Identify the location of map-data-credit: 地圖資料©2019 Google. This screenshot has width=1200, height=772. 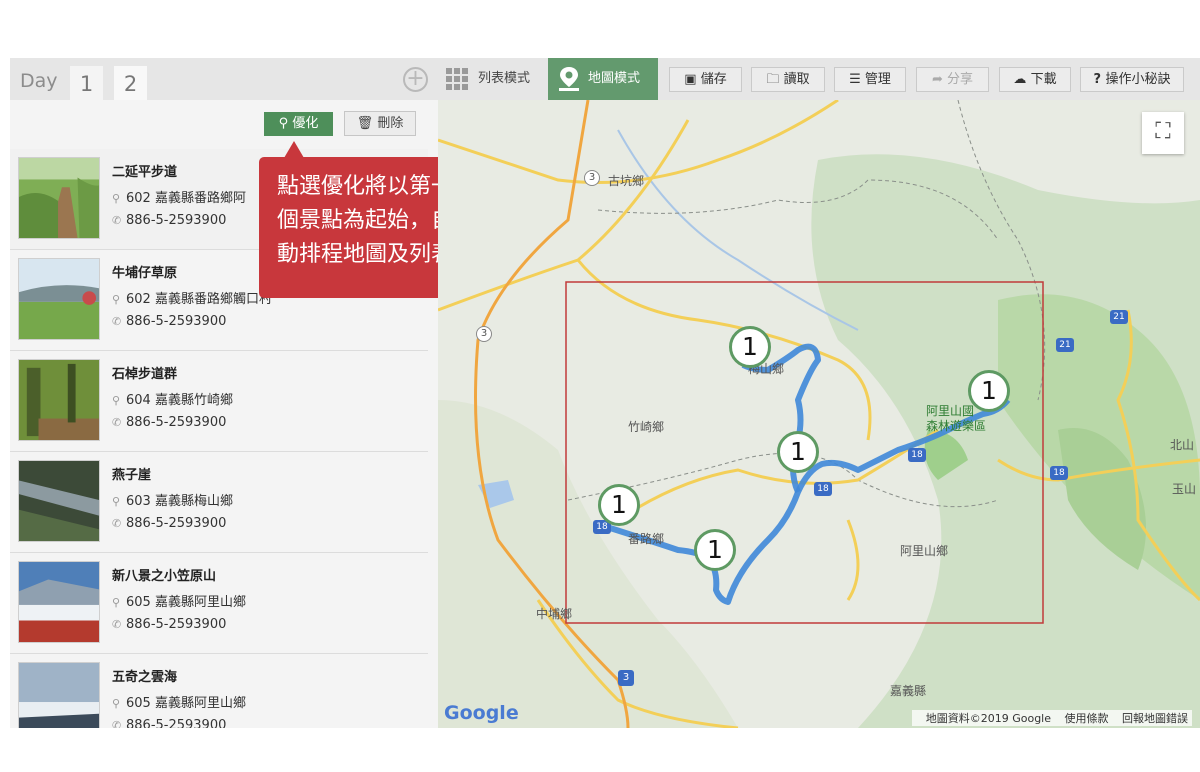
(988, 718).